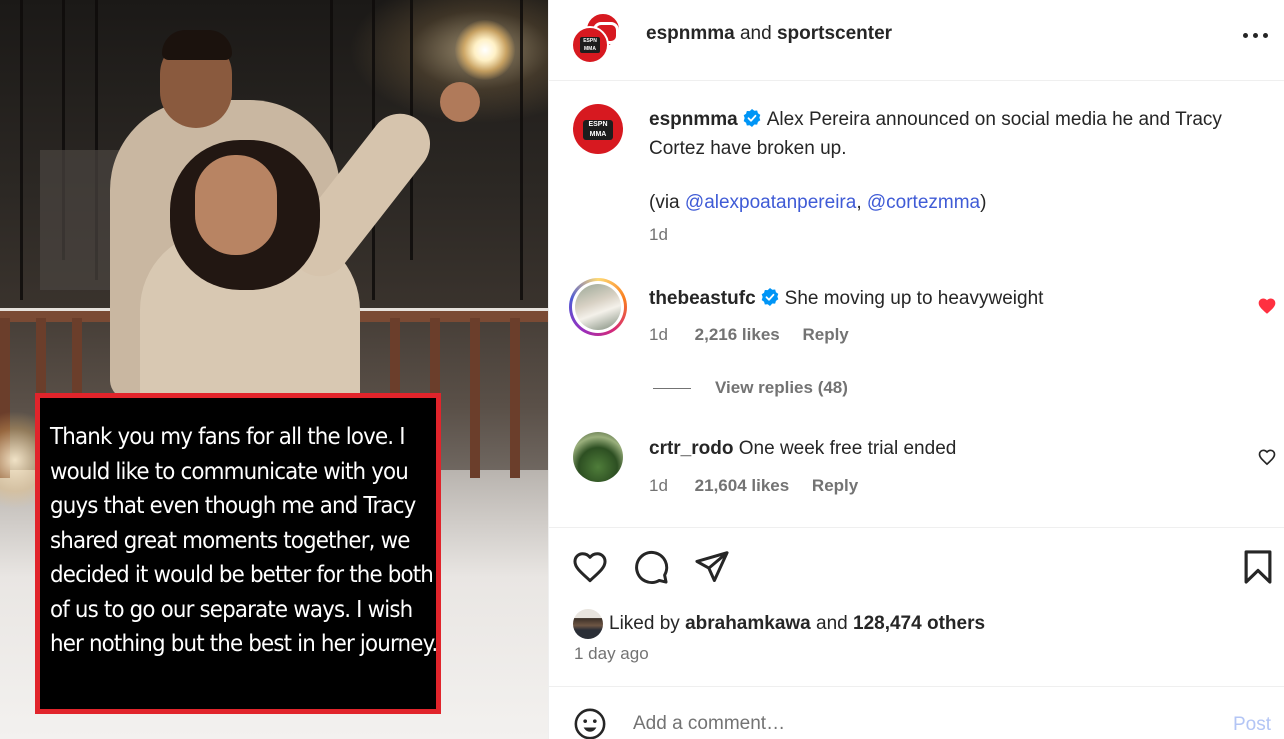 The image size is (1284, 739). What do you see at coordinates (672, 389) in the screenshot?
I see `replies-divider-line` at bounding box center [672, 389].